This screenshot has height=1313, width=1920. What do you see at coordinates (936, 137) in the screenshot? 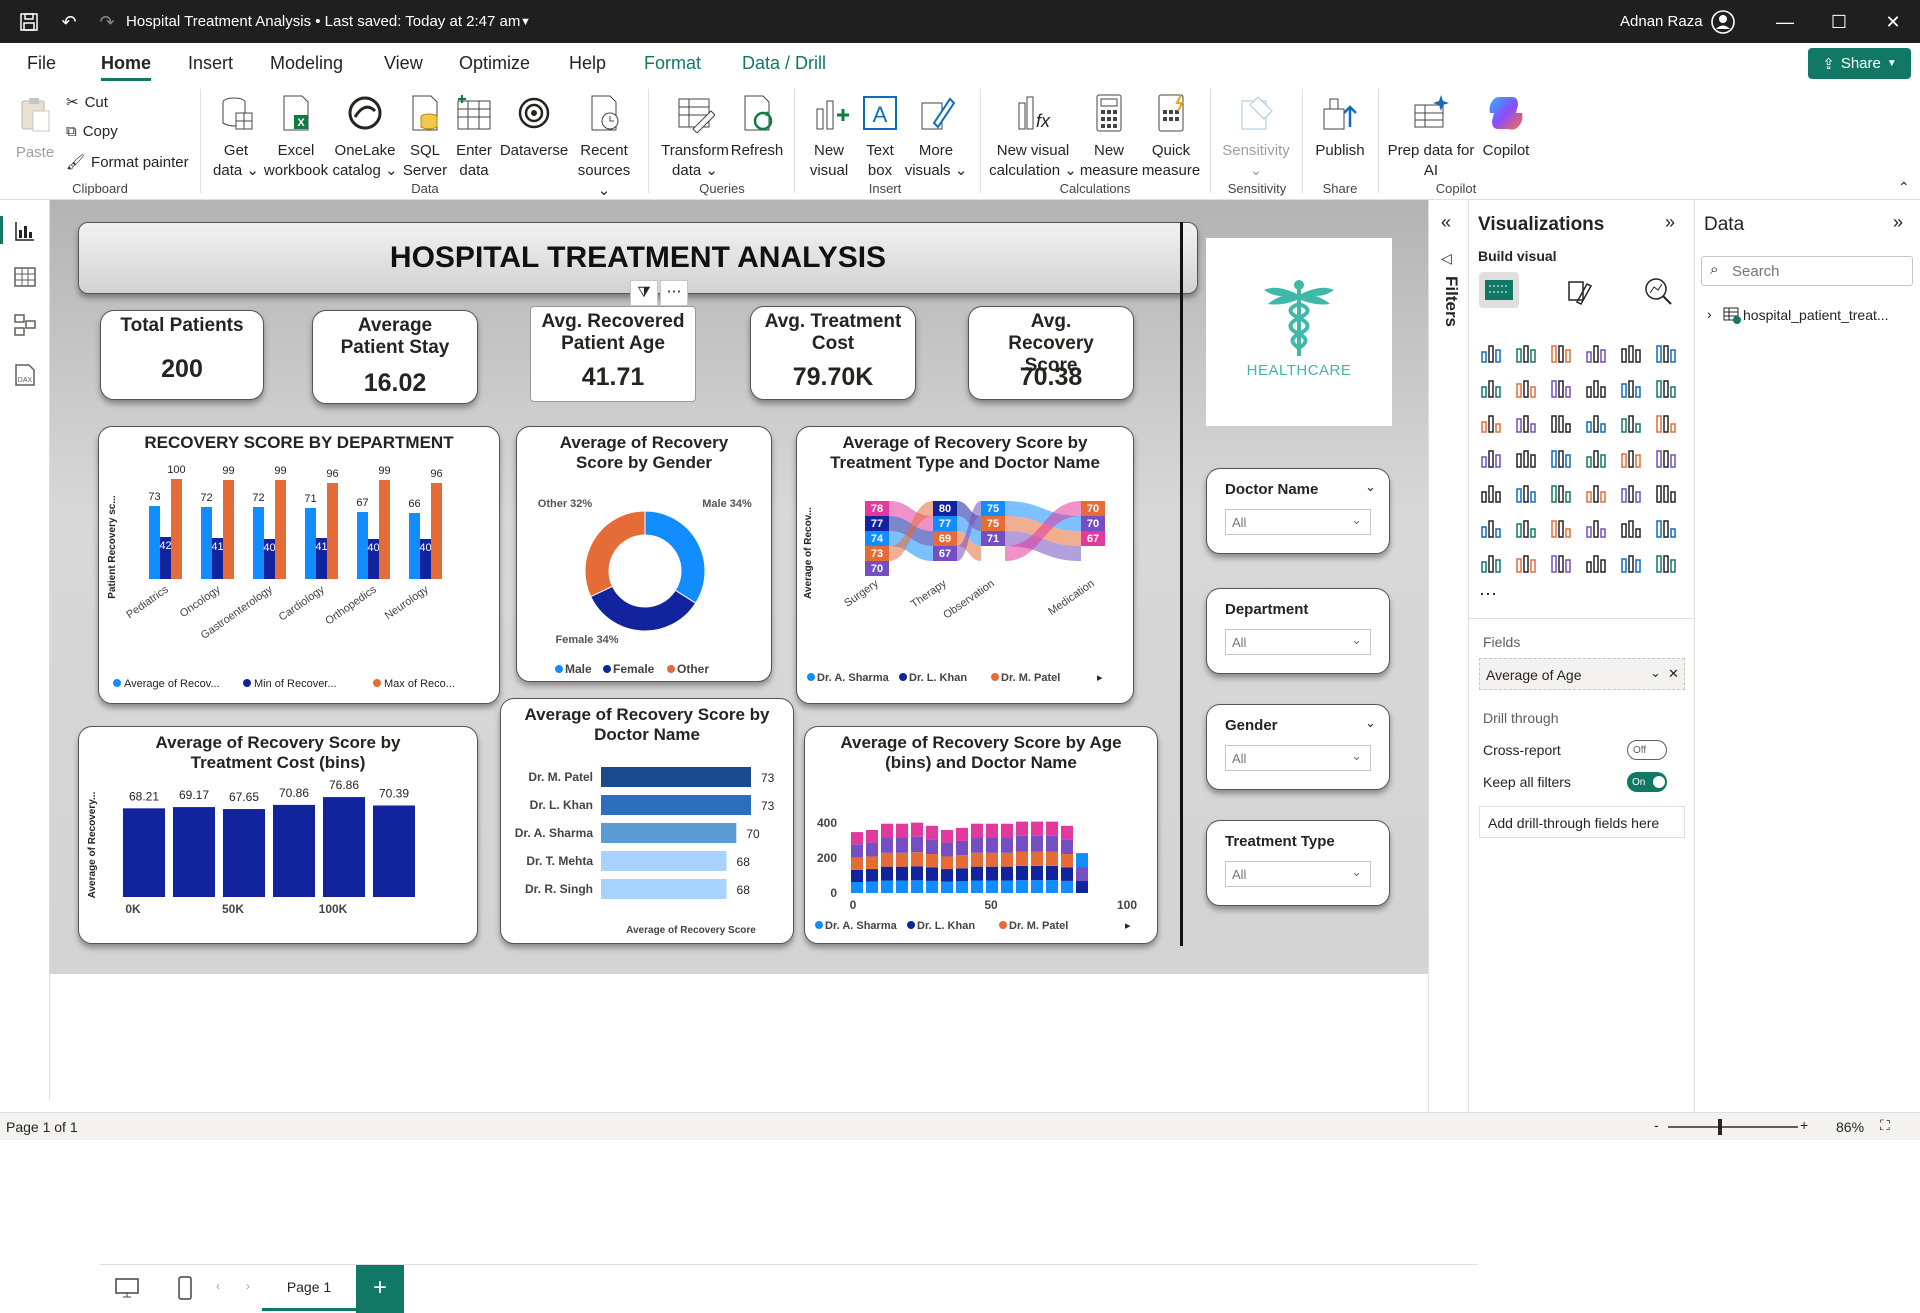
I see `more-visuals-button: More visuals ⌄` at bounding box center [936, 137].